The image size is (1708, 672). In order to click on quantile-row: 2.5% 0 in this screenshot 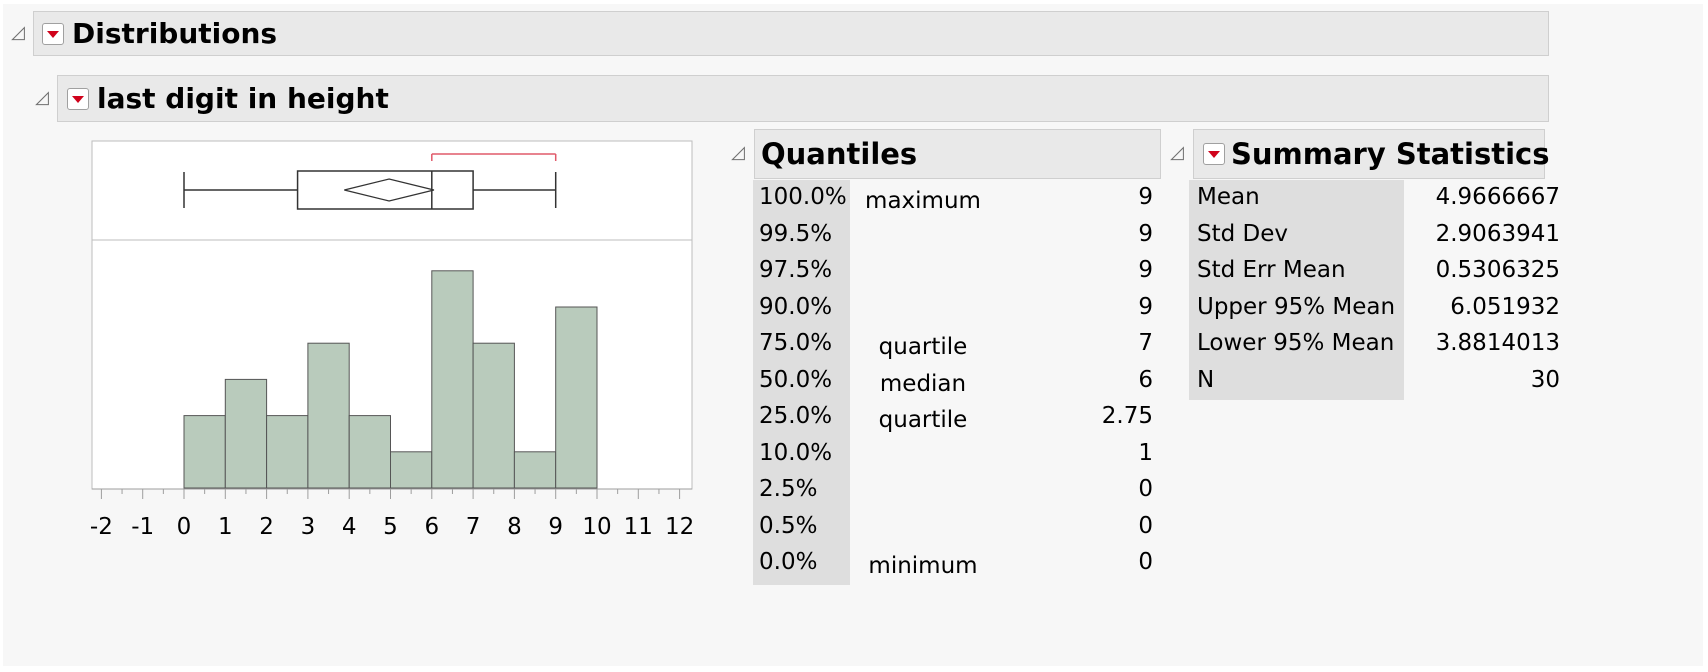, I will do `click(957, 490)`.